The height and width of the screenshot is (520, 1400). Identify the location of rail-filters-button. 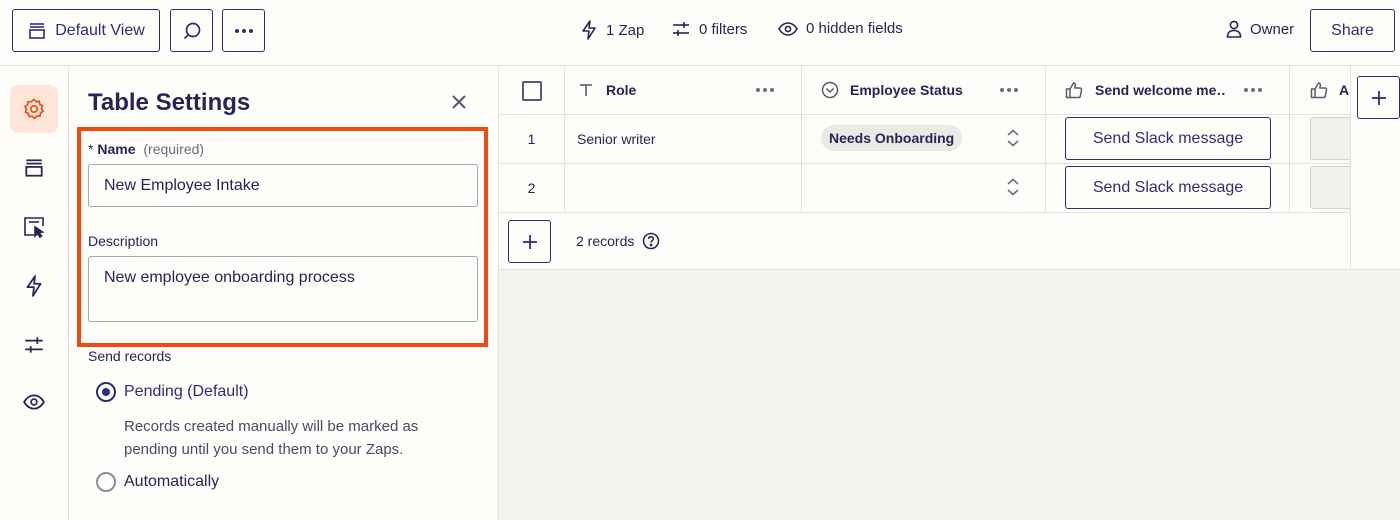
(34, 345).